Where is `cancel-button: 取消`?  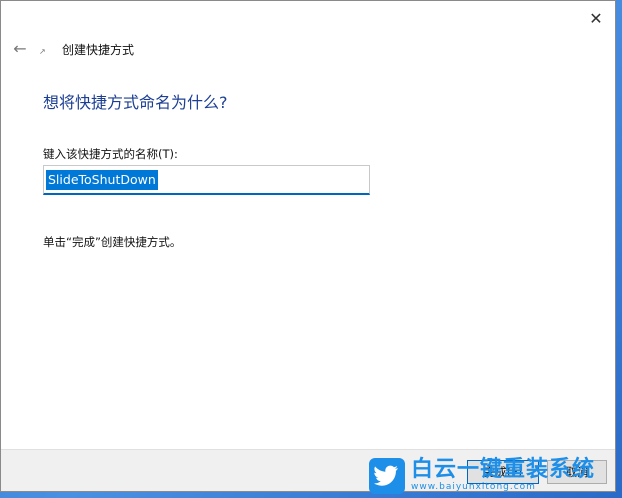
cancel-button: 取消 is located at coordinates (577, 472).